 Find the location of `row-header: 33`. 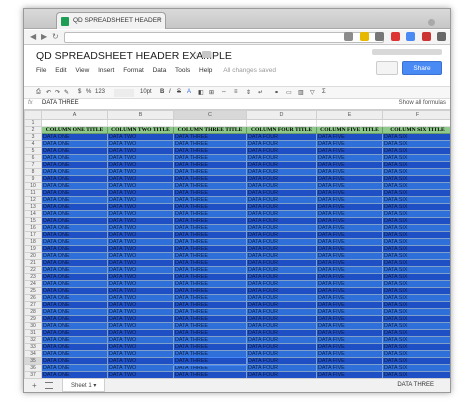

row-header: 33 is located at coordinates (33, 347).